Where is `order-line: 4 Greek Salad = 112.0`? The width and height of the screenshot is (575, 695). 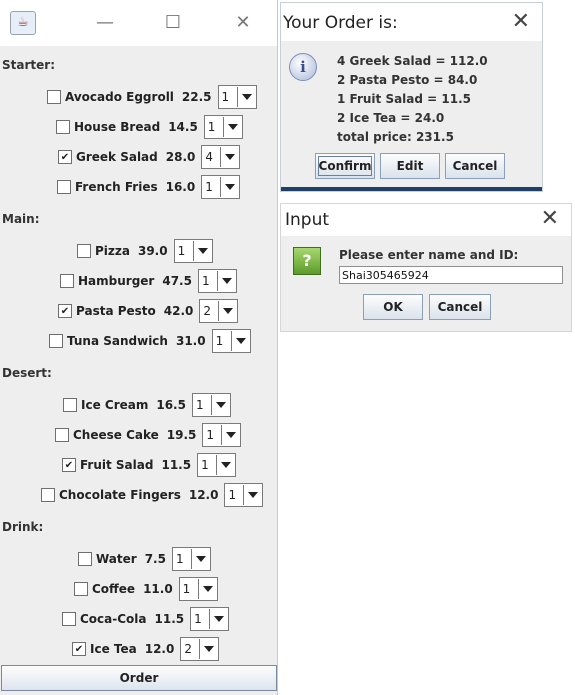 order-line: 4 Greek Salad = 112.0 is located at coordinates (412, 61).